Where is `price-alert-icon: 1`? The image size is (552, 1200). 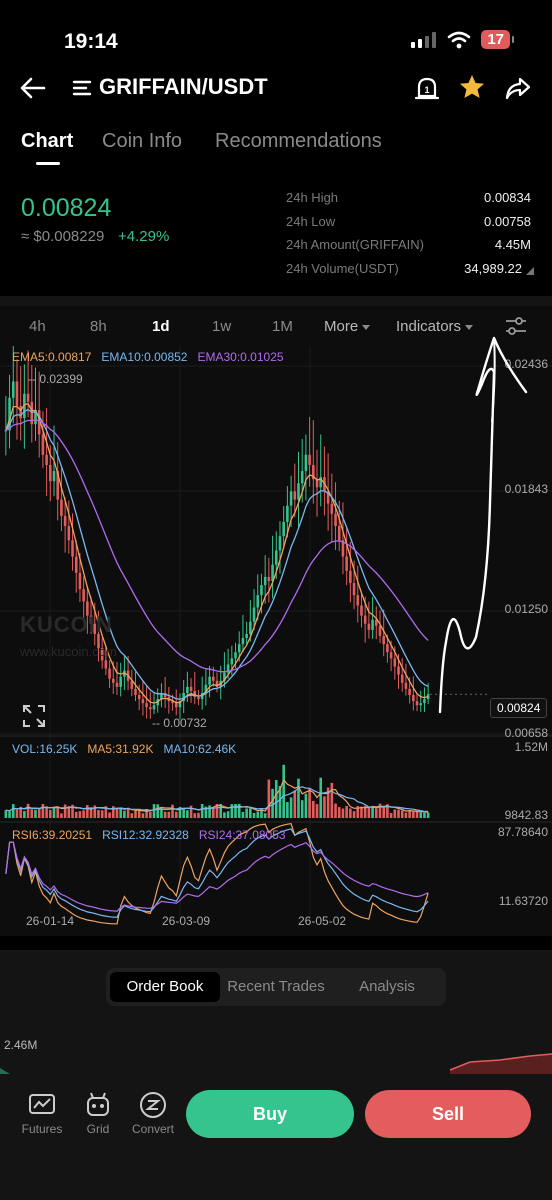
price-alert-icon: 1 is located at coordinates (427, 88).